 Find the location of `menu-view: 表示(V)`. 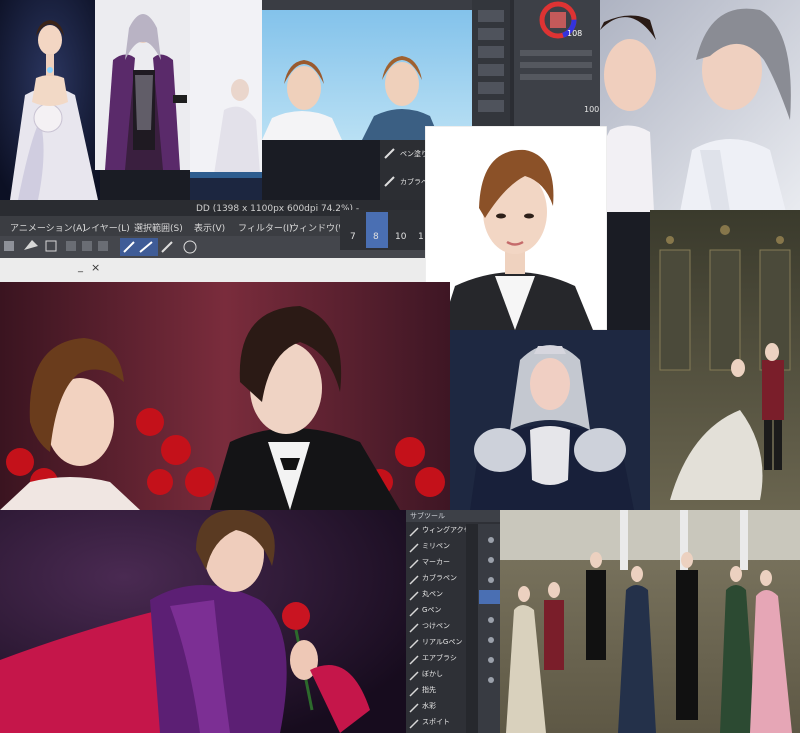

menu-view: 表示(V) is located at coordinates (209, 227).